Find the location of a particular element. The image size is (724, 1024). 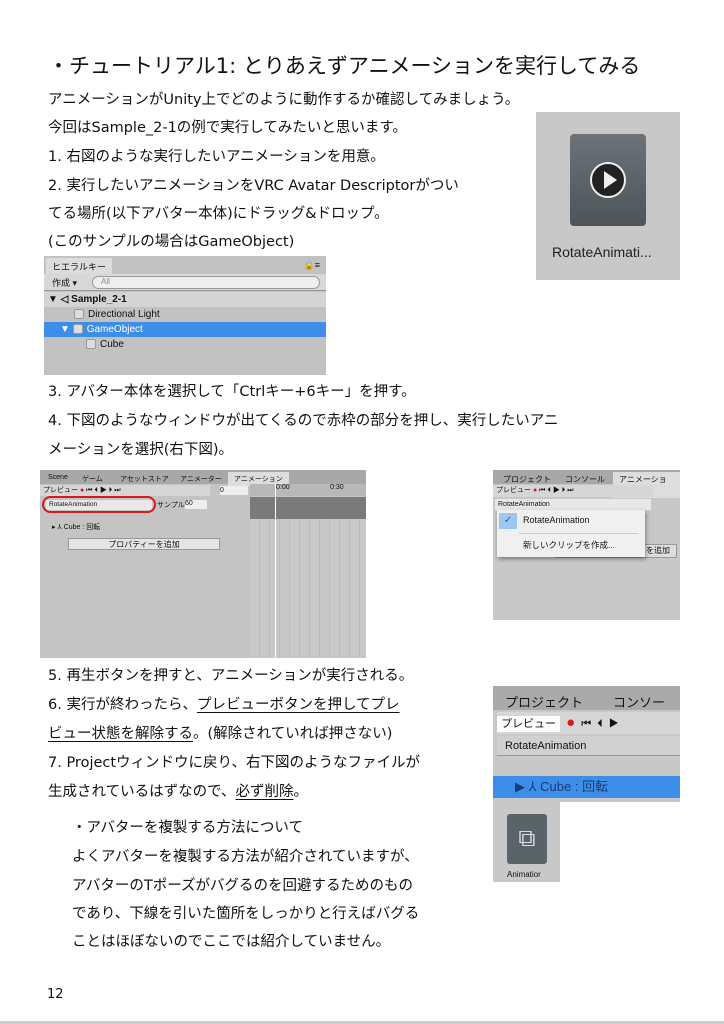

step-line: ビュー状態を解除する。(解除されていれば押さない) is located at coordinates (220, 734).